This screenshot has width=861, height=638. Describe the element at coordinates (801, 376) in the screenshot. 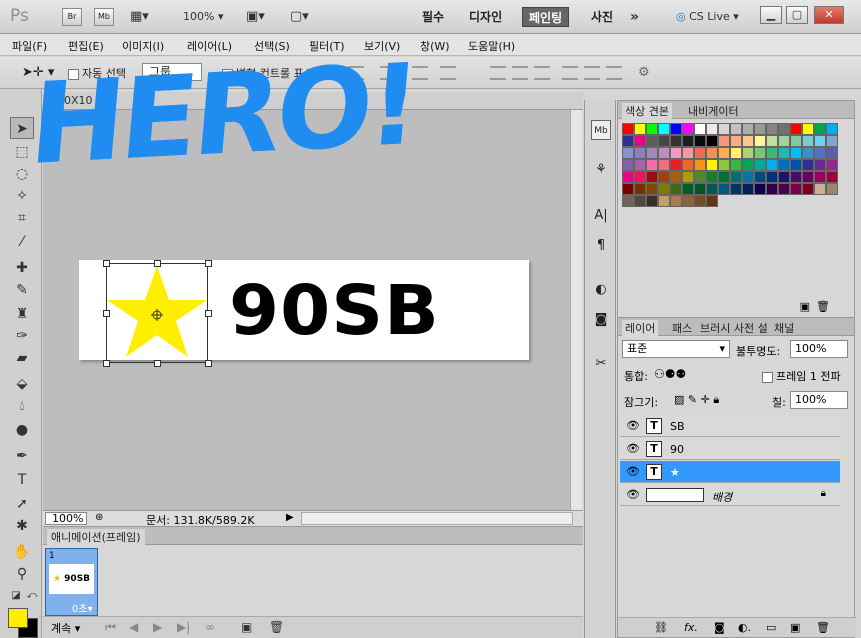

I see `propagate-frame-checkbox: 프레임 1 전파` at that location.